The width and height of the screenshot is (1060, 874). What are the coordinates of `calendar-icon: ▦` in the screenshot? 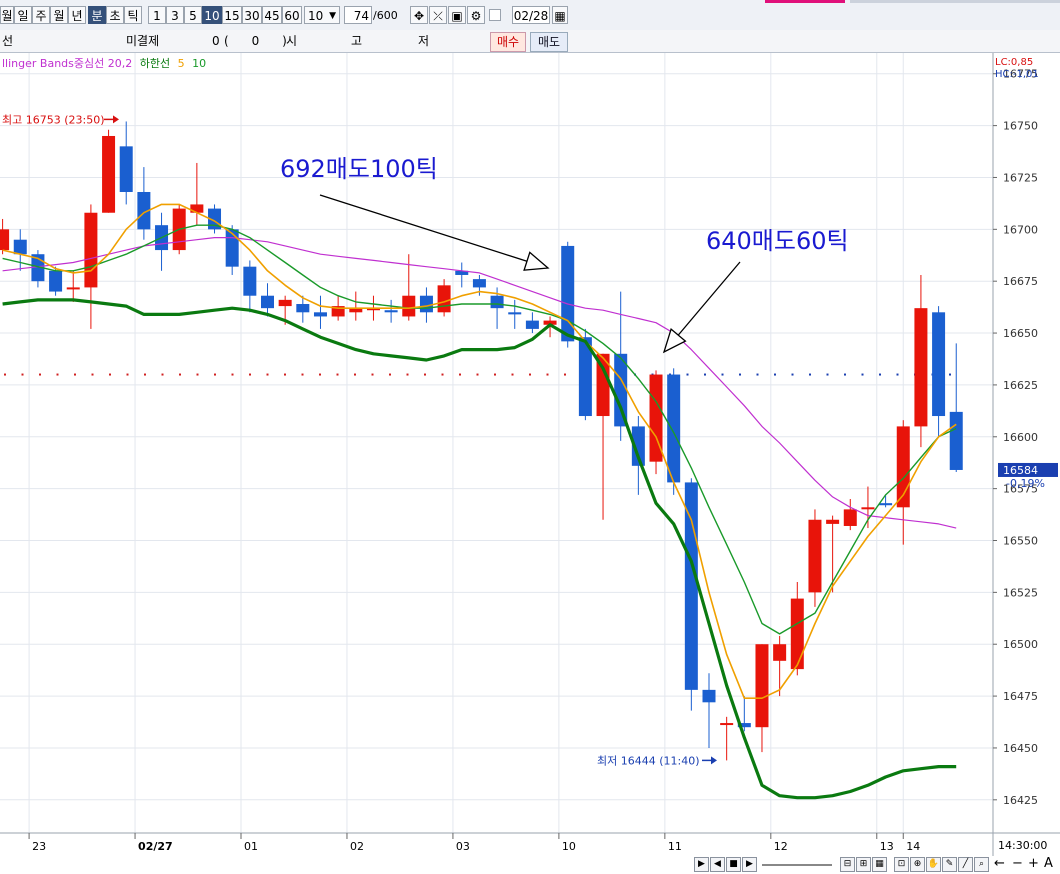 It's located at (560, 15).